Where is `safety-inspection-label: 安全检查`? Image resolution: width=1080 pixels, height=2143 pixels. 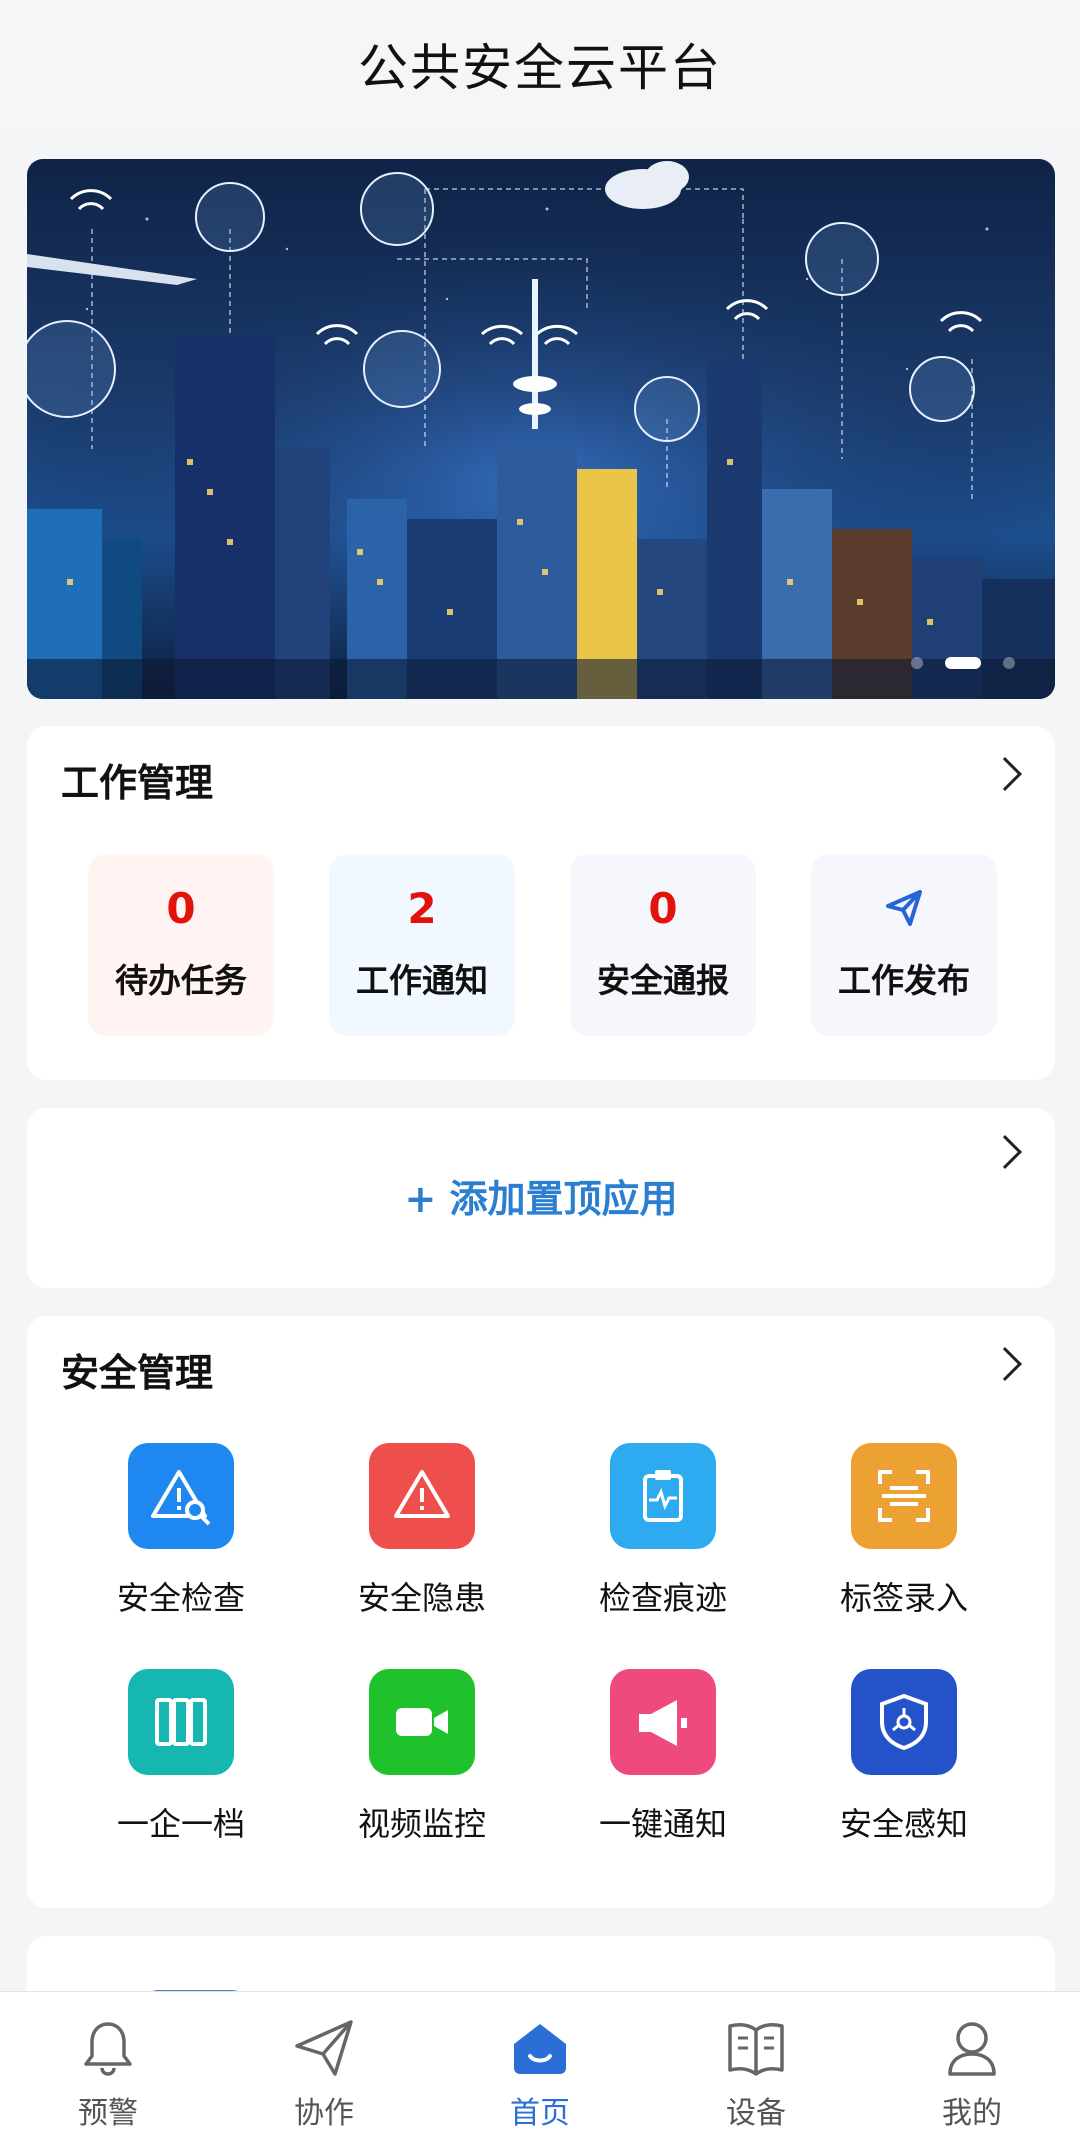
safety-inspection-label: 安全检查 is located at coordinates (180, 1598).